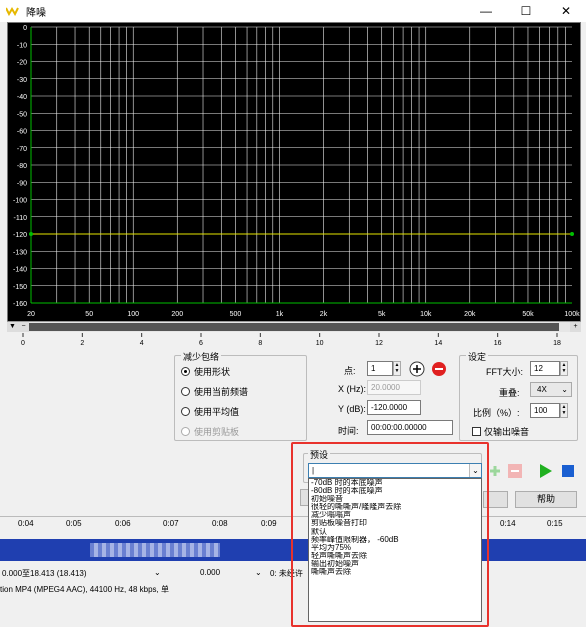 The width and height of the screenshot is (586, 627). Describe the element at coordinates (395, 532) in the screenshot. I see `preset-item: 默认` at that location.